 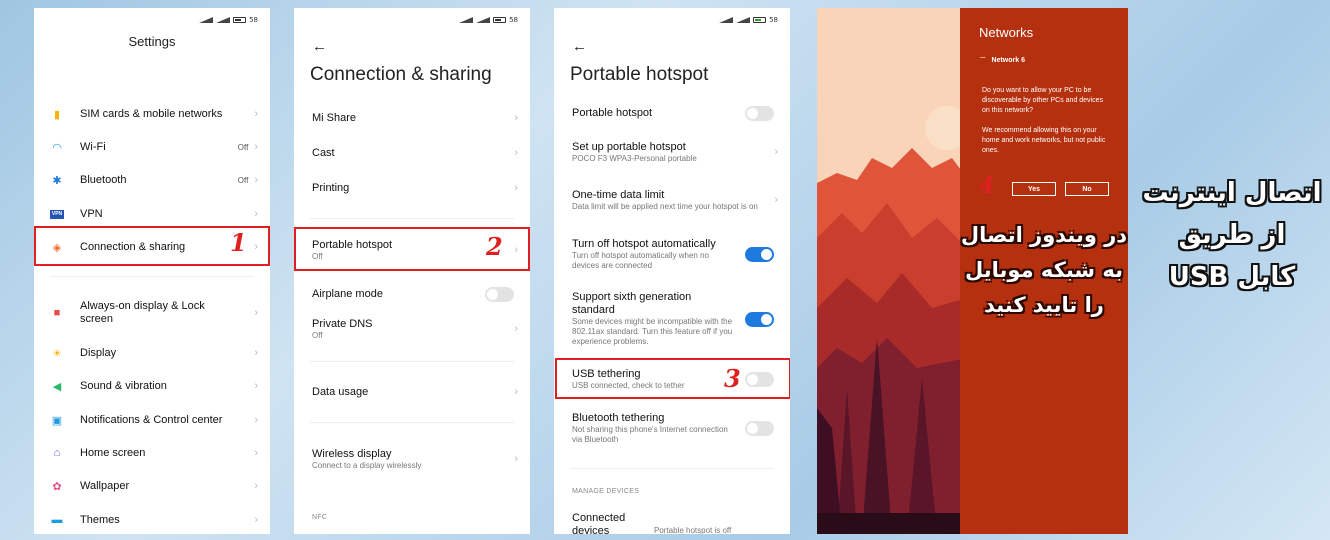 I want to click on step-number: 3, so click(x=732, y=378).